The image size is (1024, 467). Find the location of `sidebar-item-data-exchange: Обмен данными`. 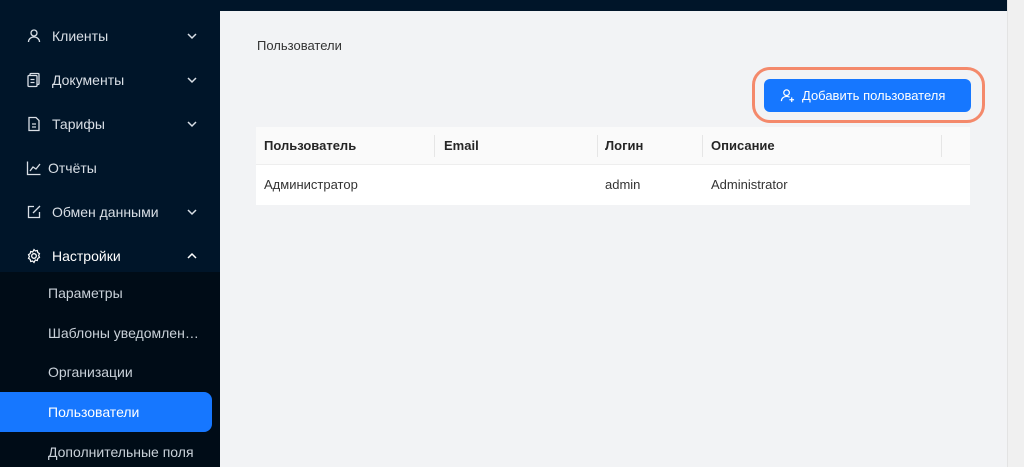

sidebar-item-data-exchange: Обмен данными is located at coordinates (110, 212).